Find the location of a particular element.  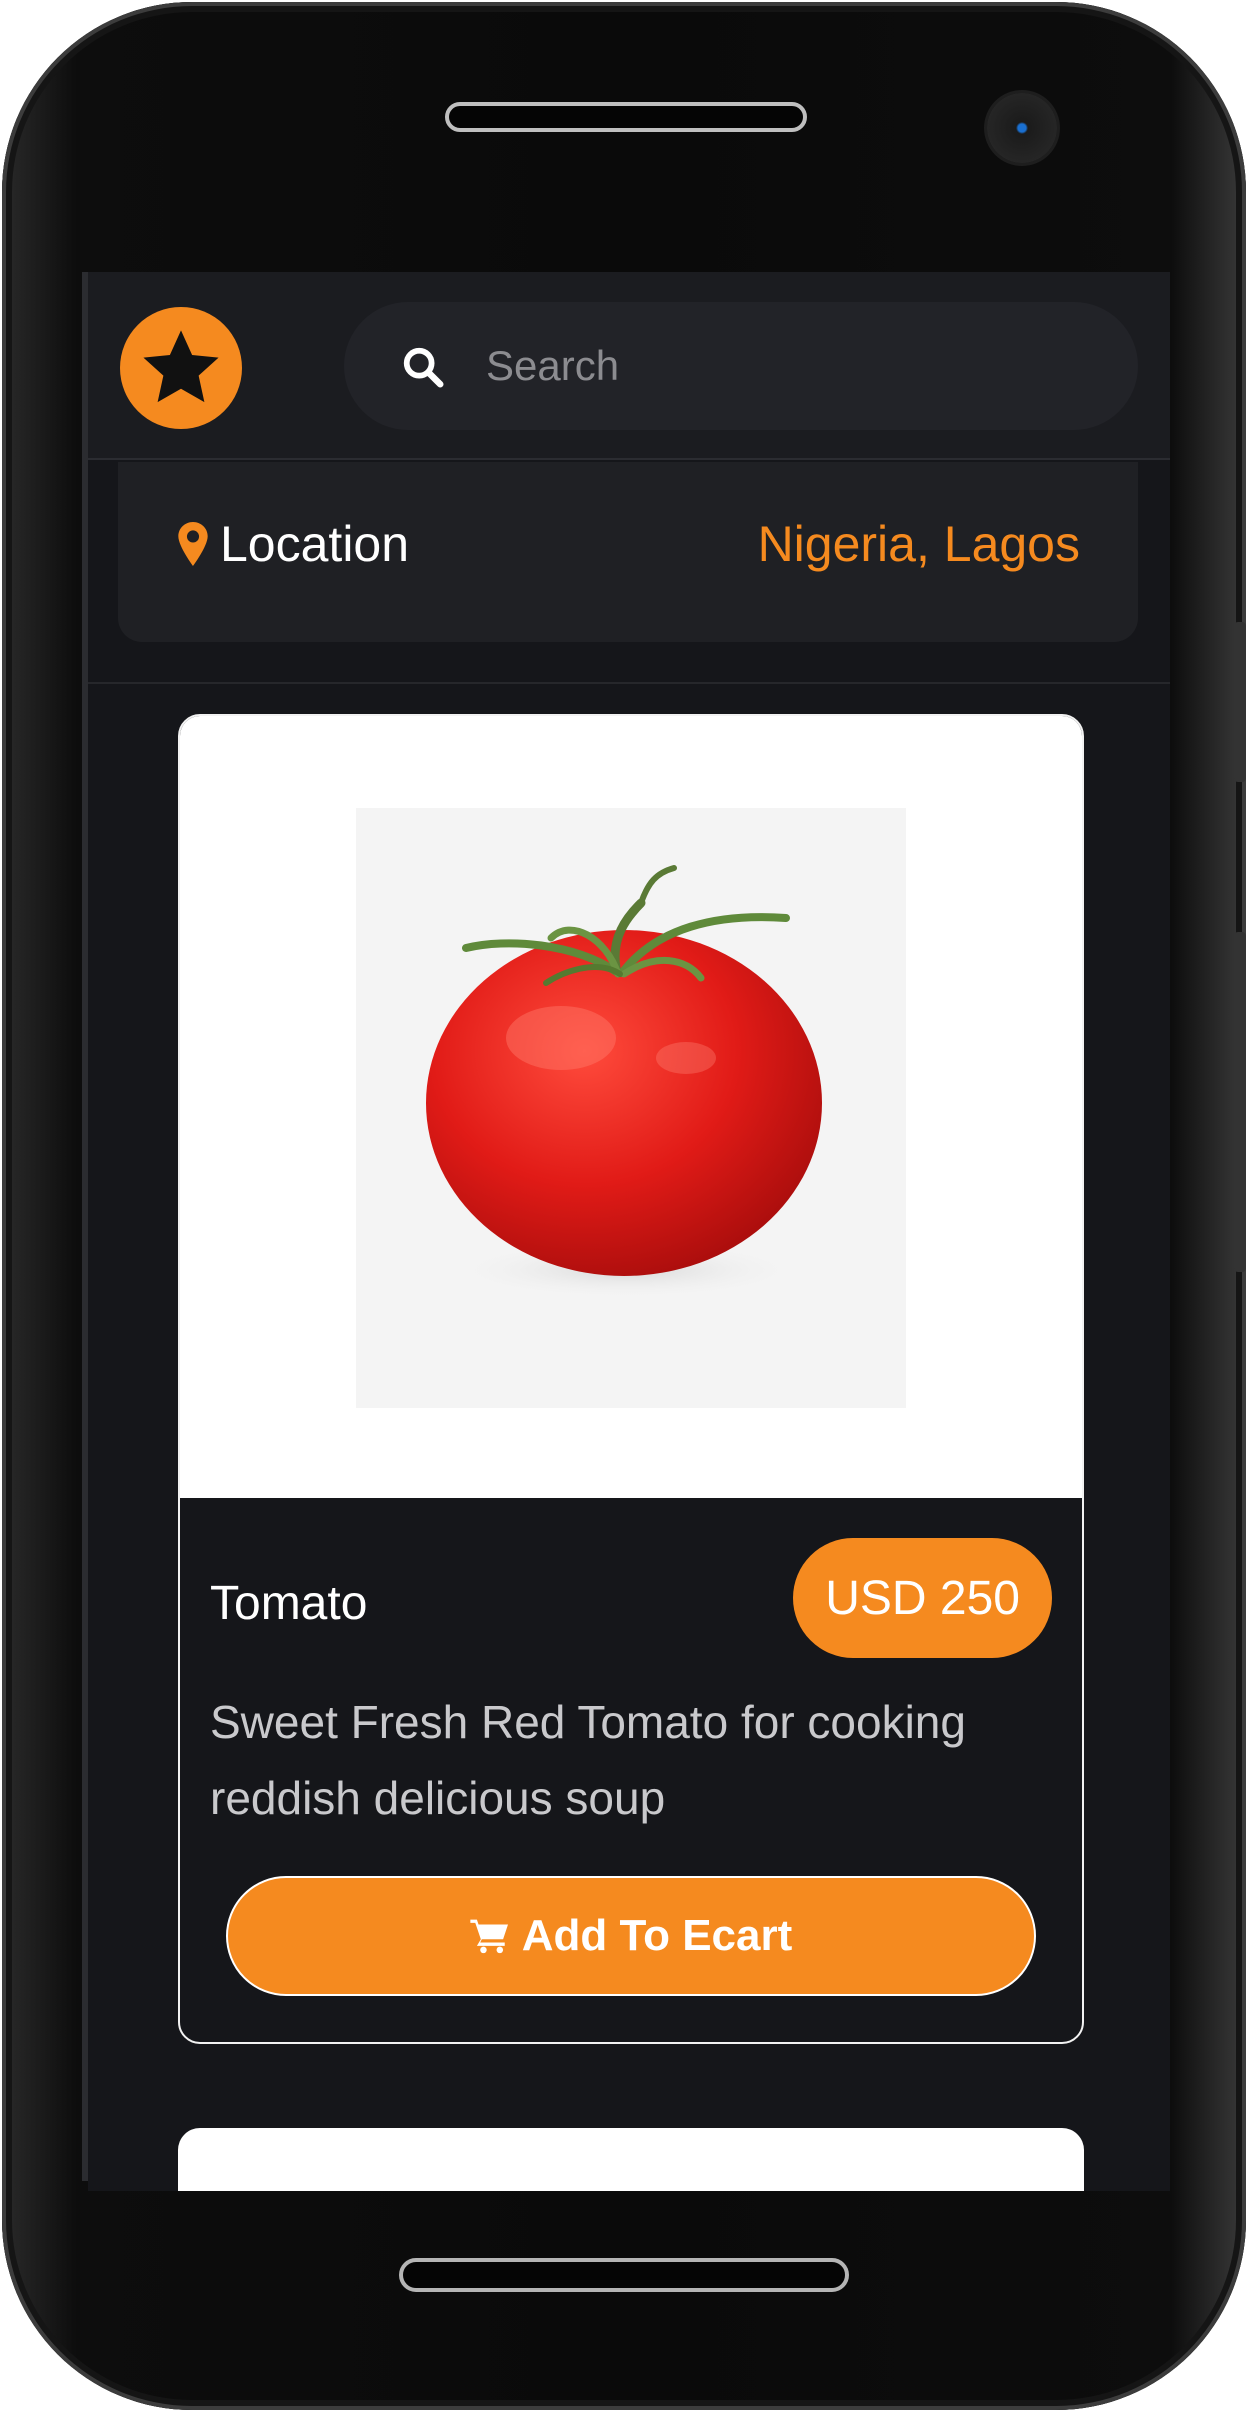

location-label: Location is located at coordinates (315, 544).